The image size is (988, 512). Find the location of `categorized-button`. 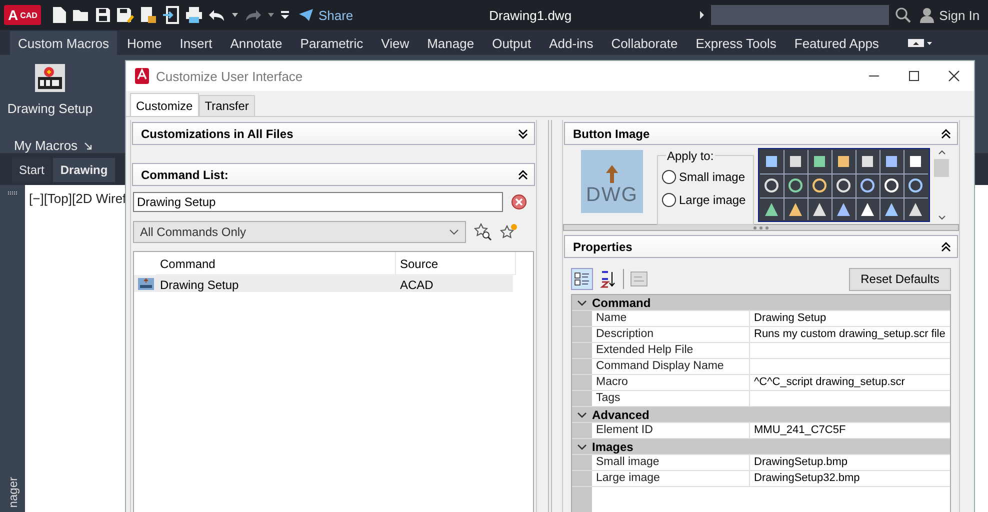

categorized-button is located at coordinates (582, 279).